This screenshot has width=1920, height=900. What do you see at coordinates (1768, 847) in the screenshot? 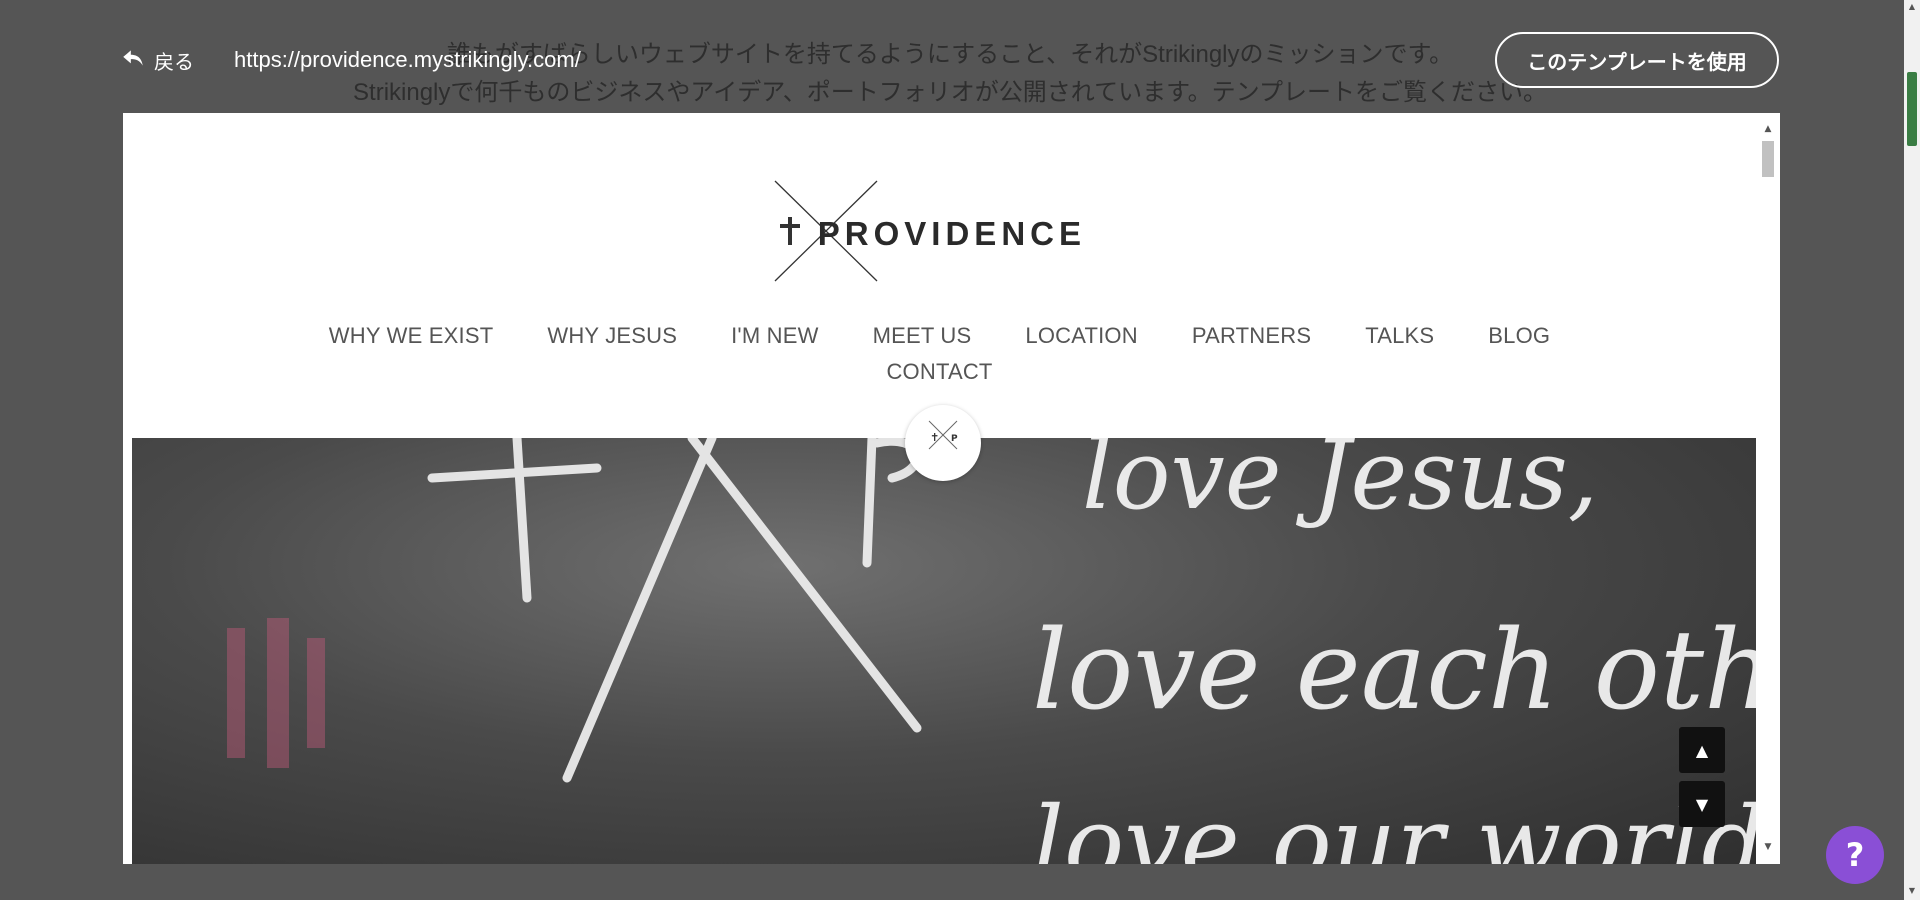
I see `scrollbar-down-arrow-icon: ▼` at bounding box center [1768, 847].